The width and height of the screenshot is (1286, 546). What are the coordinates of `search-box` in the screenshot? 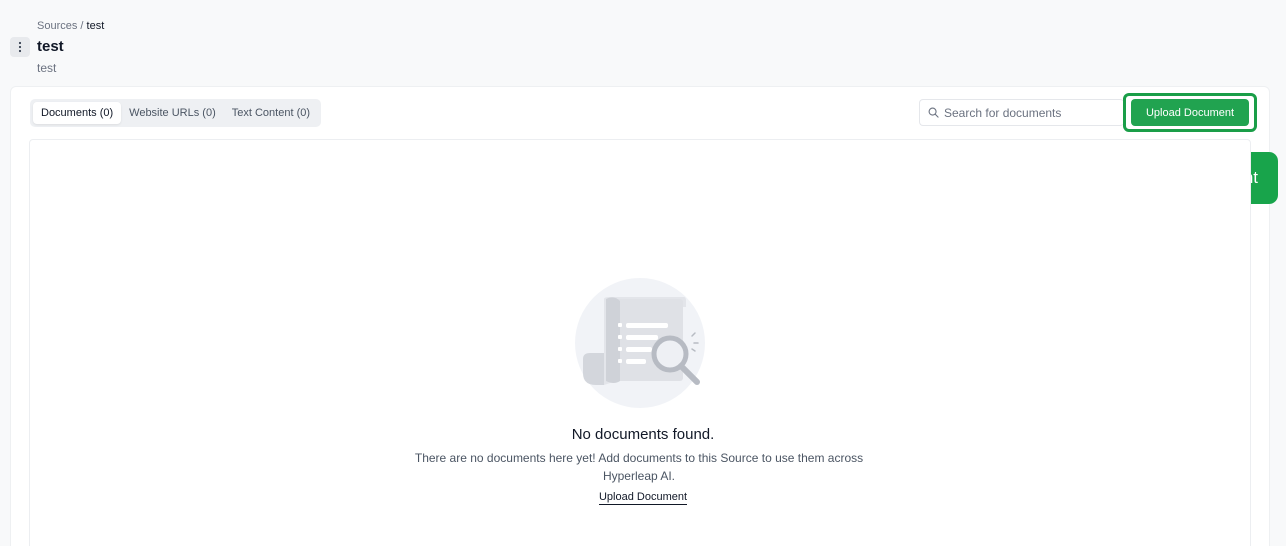 It's located at (1021, 112).